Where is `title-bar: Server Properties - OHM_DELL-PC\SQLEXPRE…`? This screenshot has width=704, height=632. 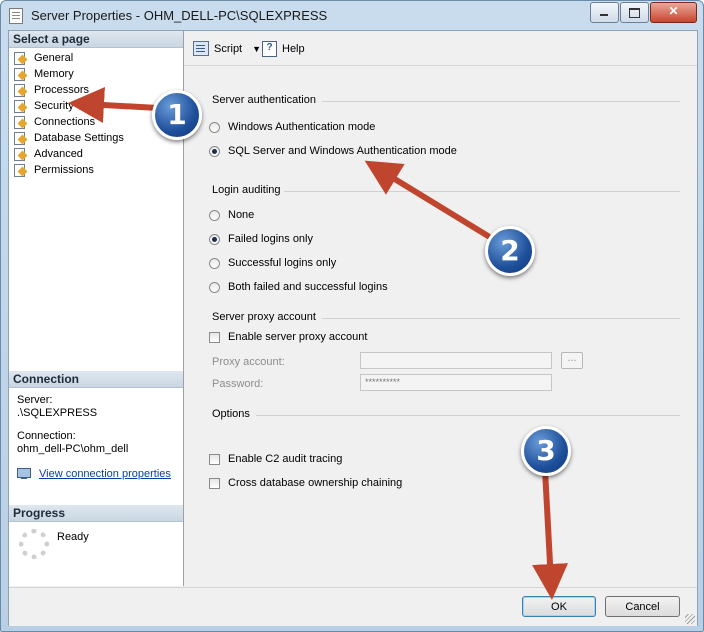
title-bar: Server Properties - OHM_DELL-PC\SQLEXPRE… is located at coordinates (352, 16).